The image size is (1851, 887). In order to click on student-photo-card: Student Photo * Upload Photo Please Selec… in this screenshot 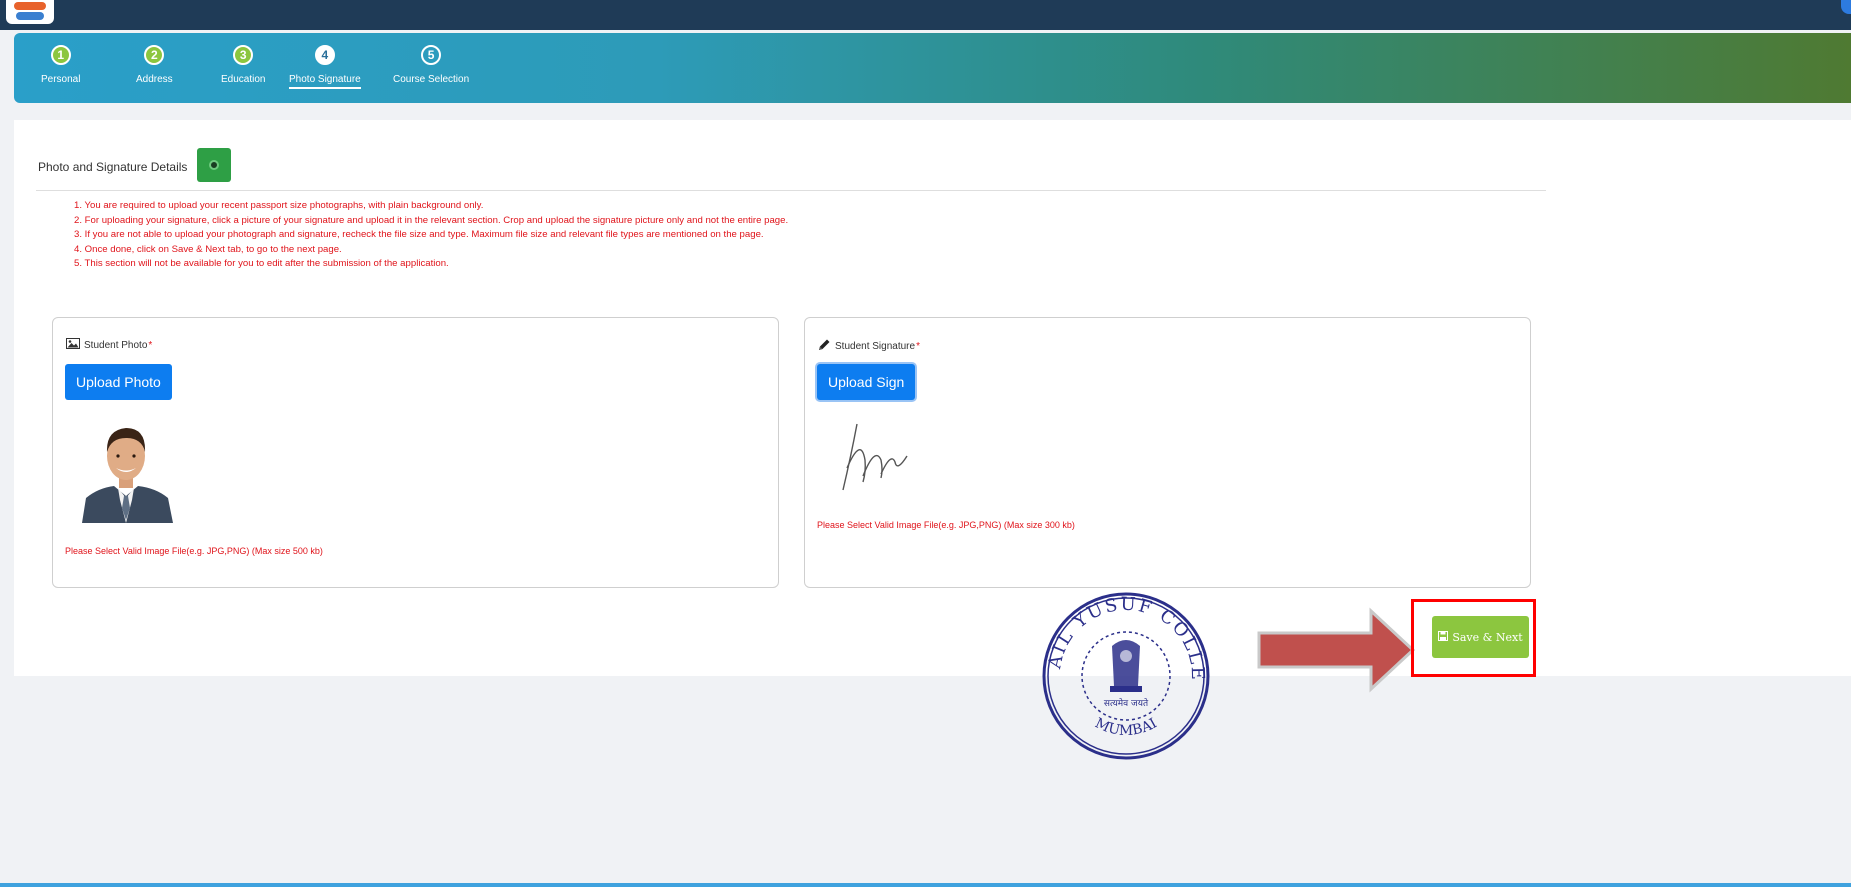, I will do `click(415, 452)`.